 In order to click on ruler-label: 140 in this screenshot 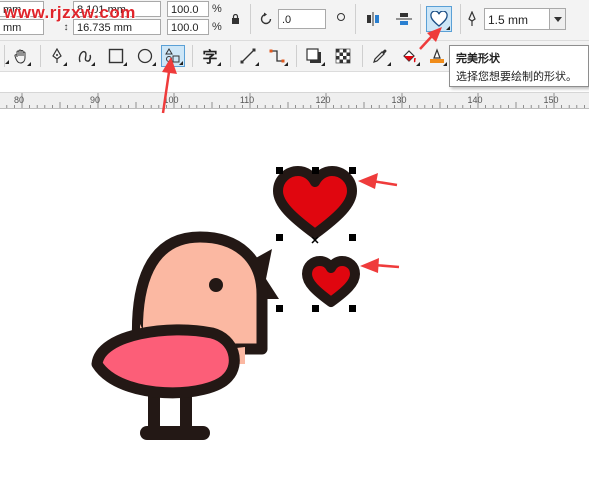, I will do `click(474, 100)`.